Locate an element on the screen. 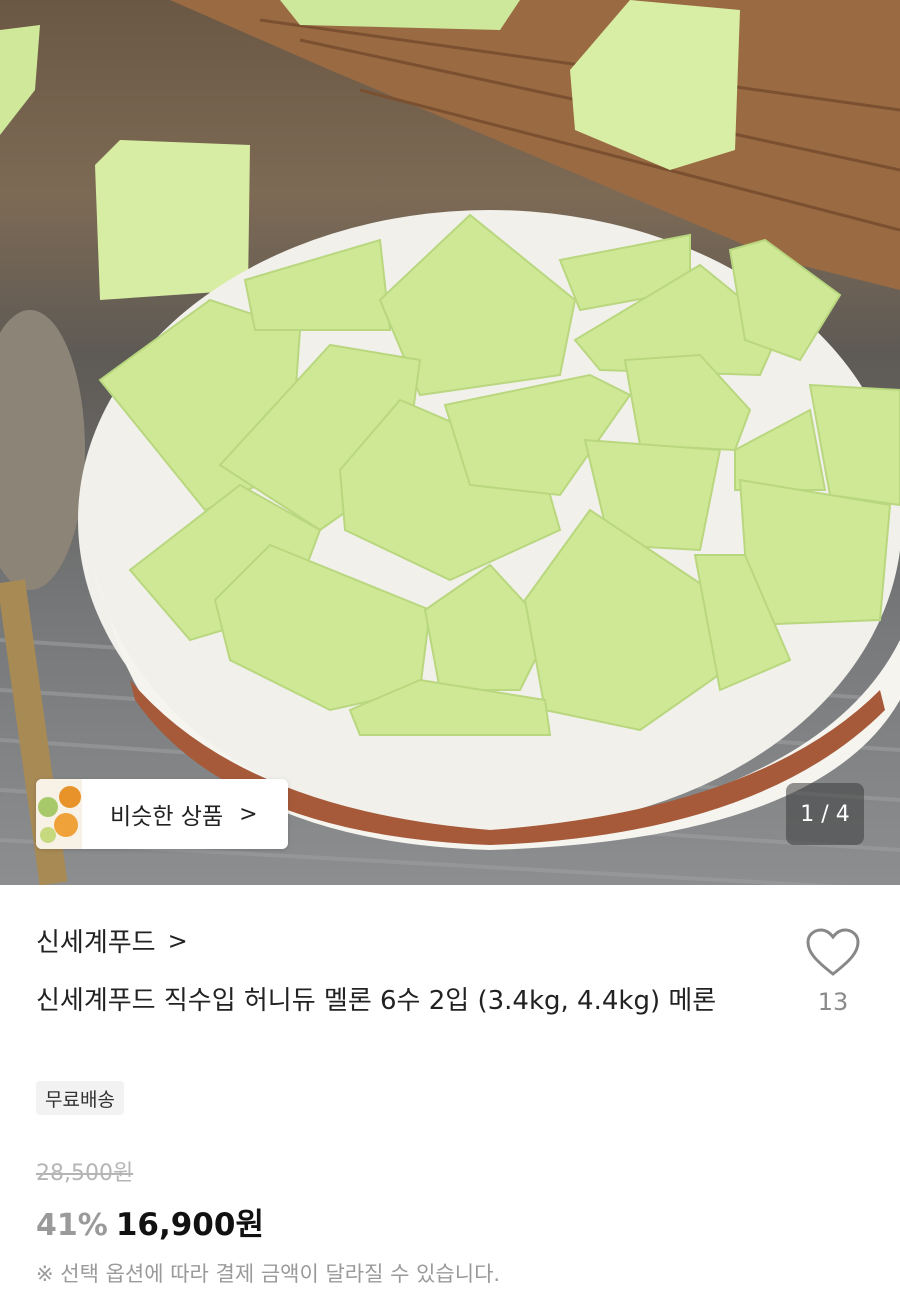 This screenshot has height=1302, width=900. image-page-counter: 1 / 4 is located at coordinates (825, 814).